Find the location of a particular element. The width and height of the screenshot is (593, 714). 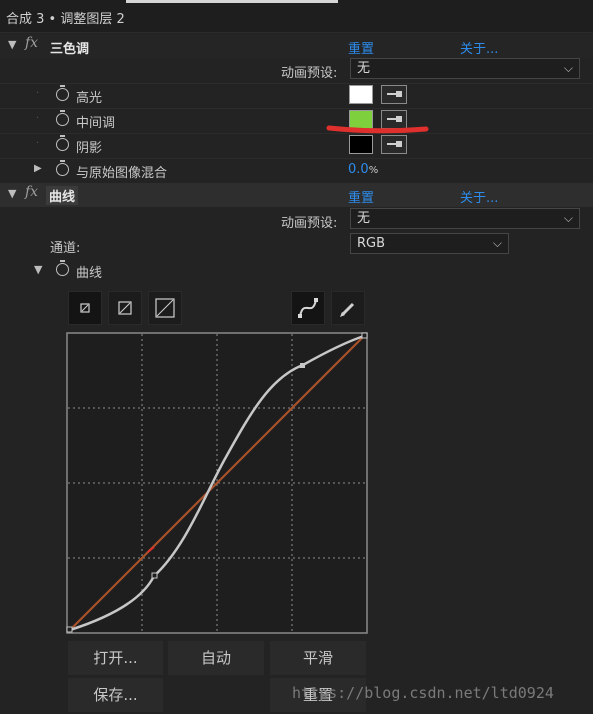

bezier-tool-button is located at coordinates (308, 308).